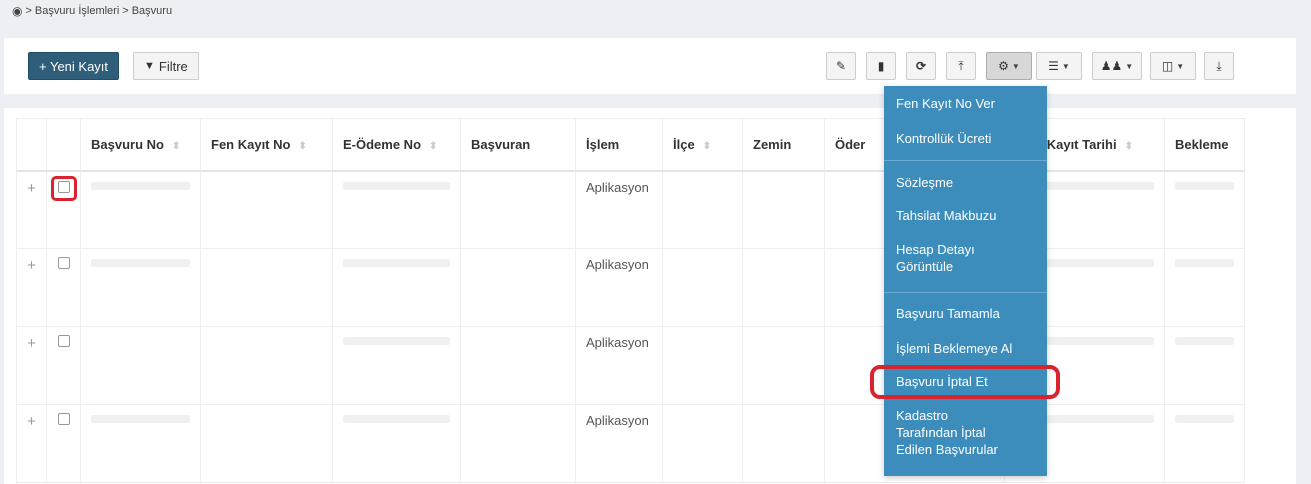  I want to click on column-header-e-odeme-no: E-Ödeme No ⬍, so click(396, 145).